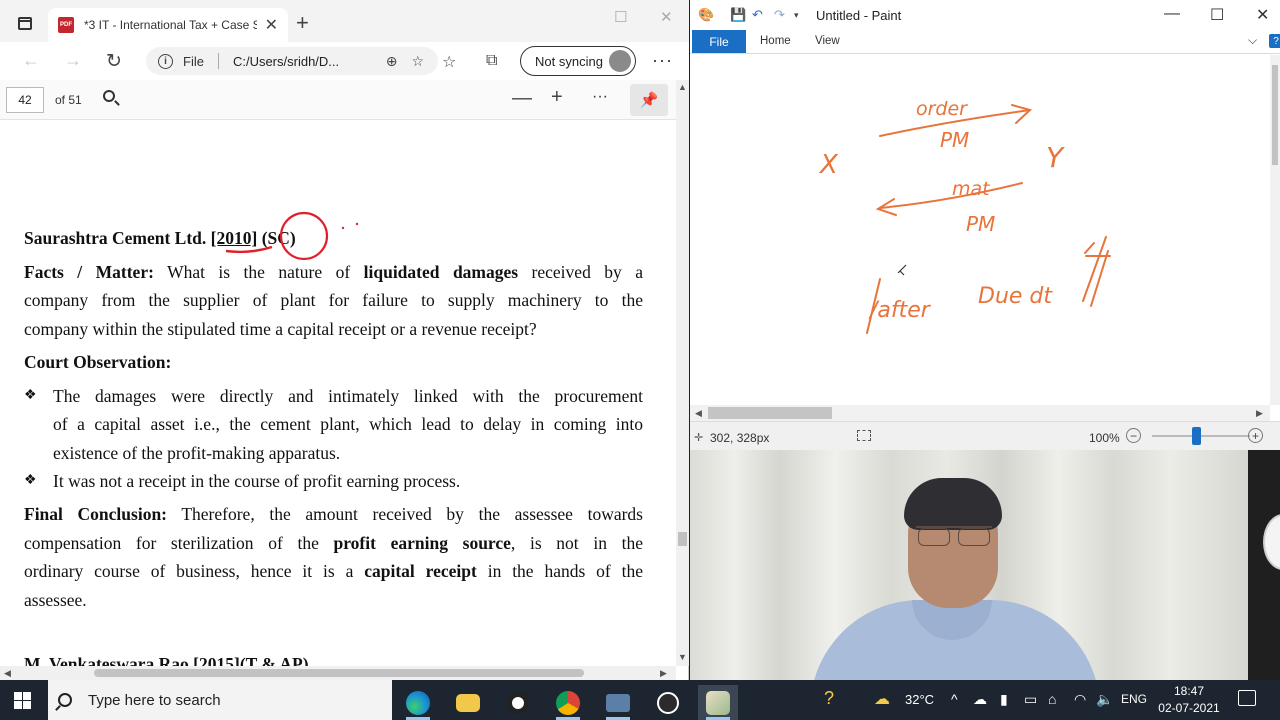 The height and width of the screenshot is (720, 1280). I want to click on zoom-out-button: −, so click(1133, 435).